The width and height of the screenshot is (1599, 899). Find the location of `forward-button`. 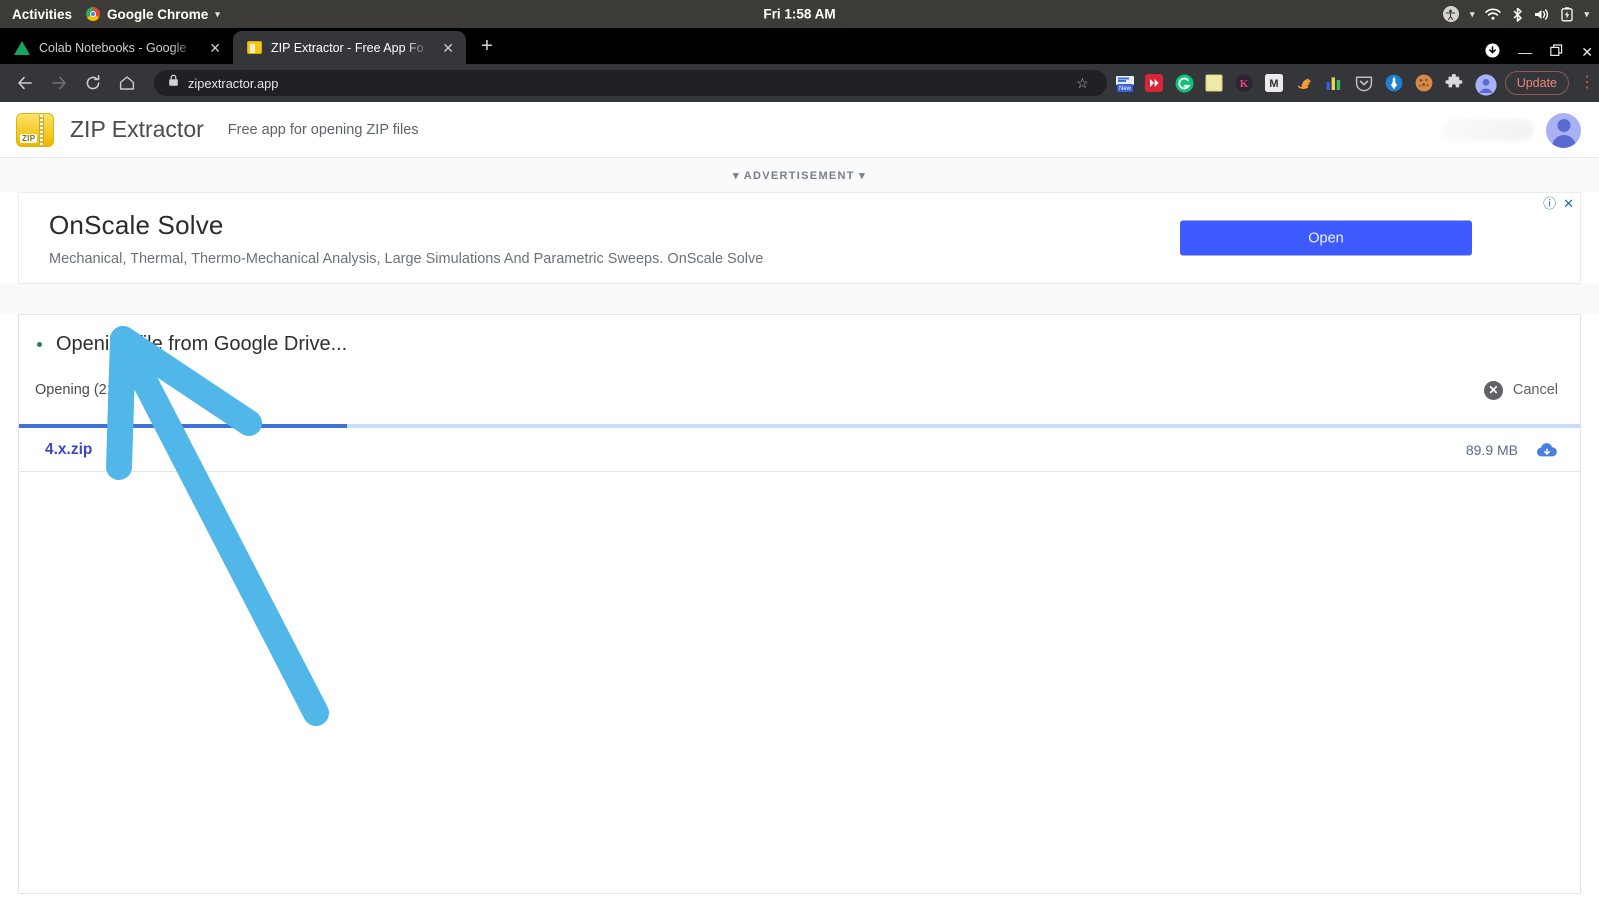

forward-button is located at coordinates (59, 83).